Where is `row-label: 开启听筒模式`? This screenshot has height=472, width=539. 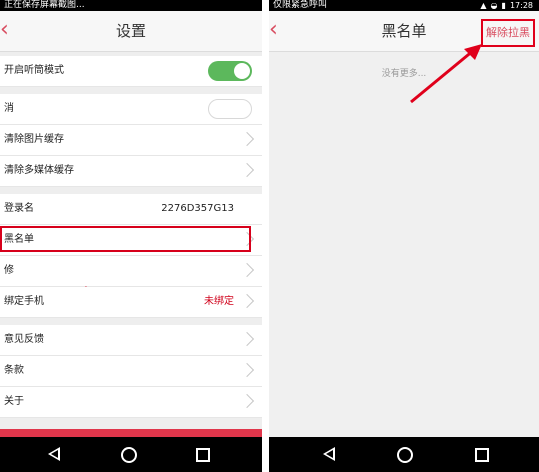 row-label: 开启听筒模式 is located at coordinates (34, 70).